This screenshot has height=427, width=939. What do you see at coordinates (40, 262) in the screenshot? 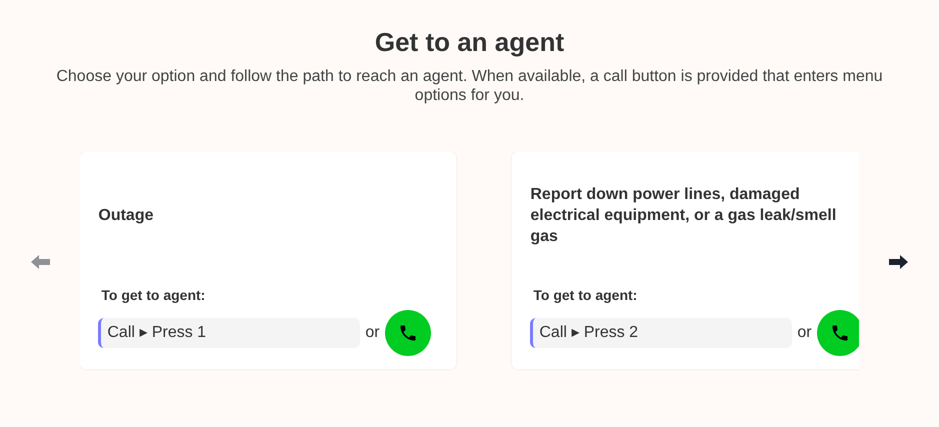
I see `left-arrow-icon` at bounding box center [40, 262].